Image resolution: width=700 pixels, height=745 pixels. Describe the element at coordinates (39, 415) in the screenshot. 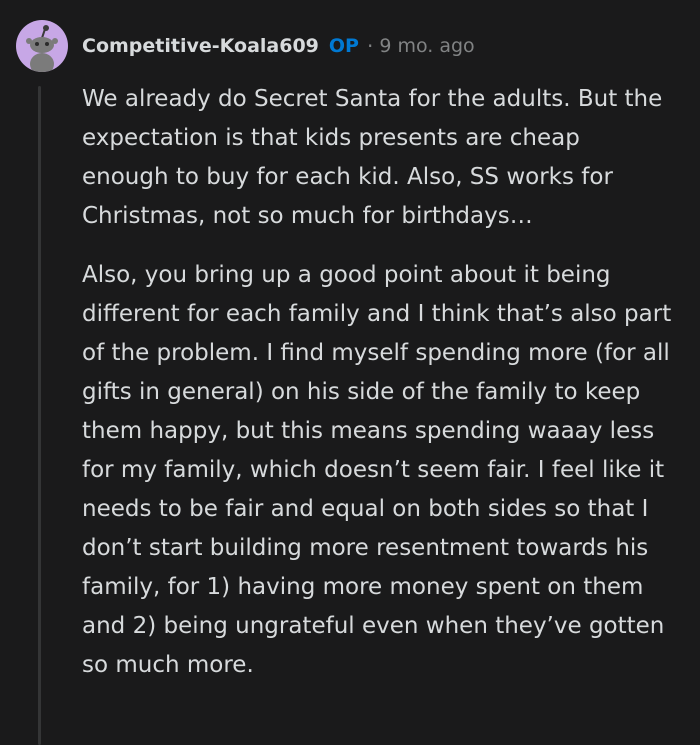

I see `thread-collapse-line` at that location.